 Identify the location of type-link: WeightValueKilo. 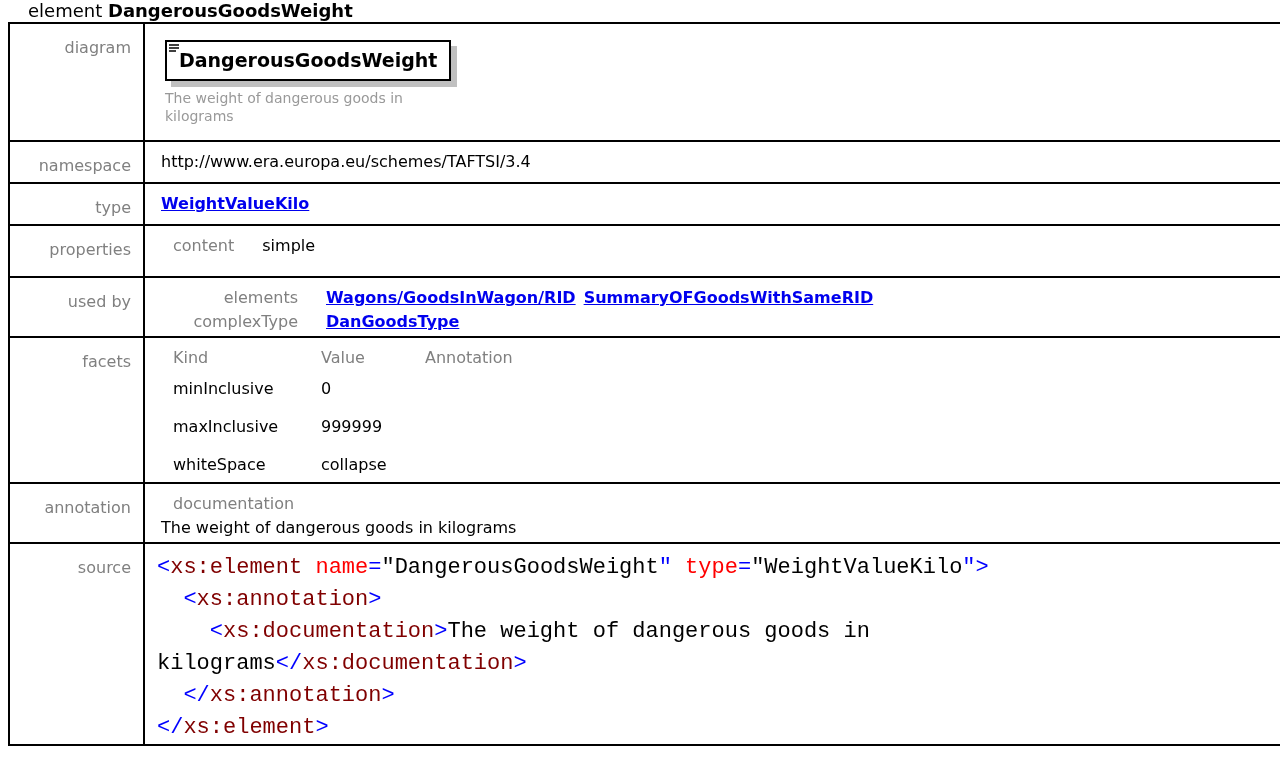
(235, 204).